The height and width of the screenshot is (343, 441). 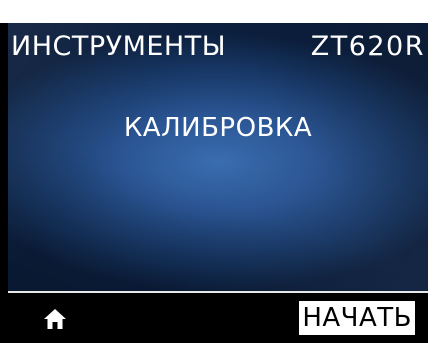 What do you see at coordinates (119, 46) in the screenshot?
I see `menu-title: ИНСТРУМЕНТЫ` at bounding box center [119, 46].